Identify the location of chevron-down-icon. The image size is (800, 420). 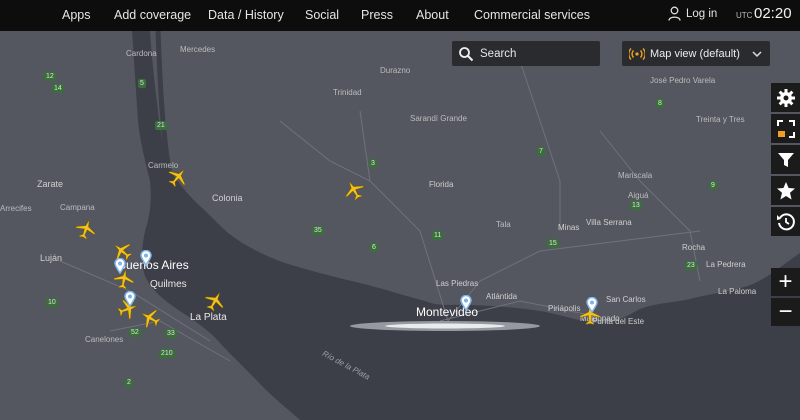
(757, 54).